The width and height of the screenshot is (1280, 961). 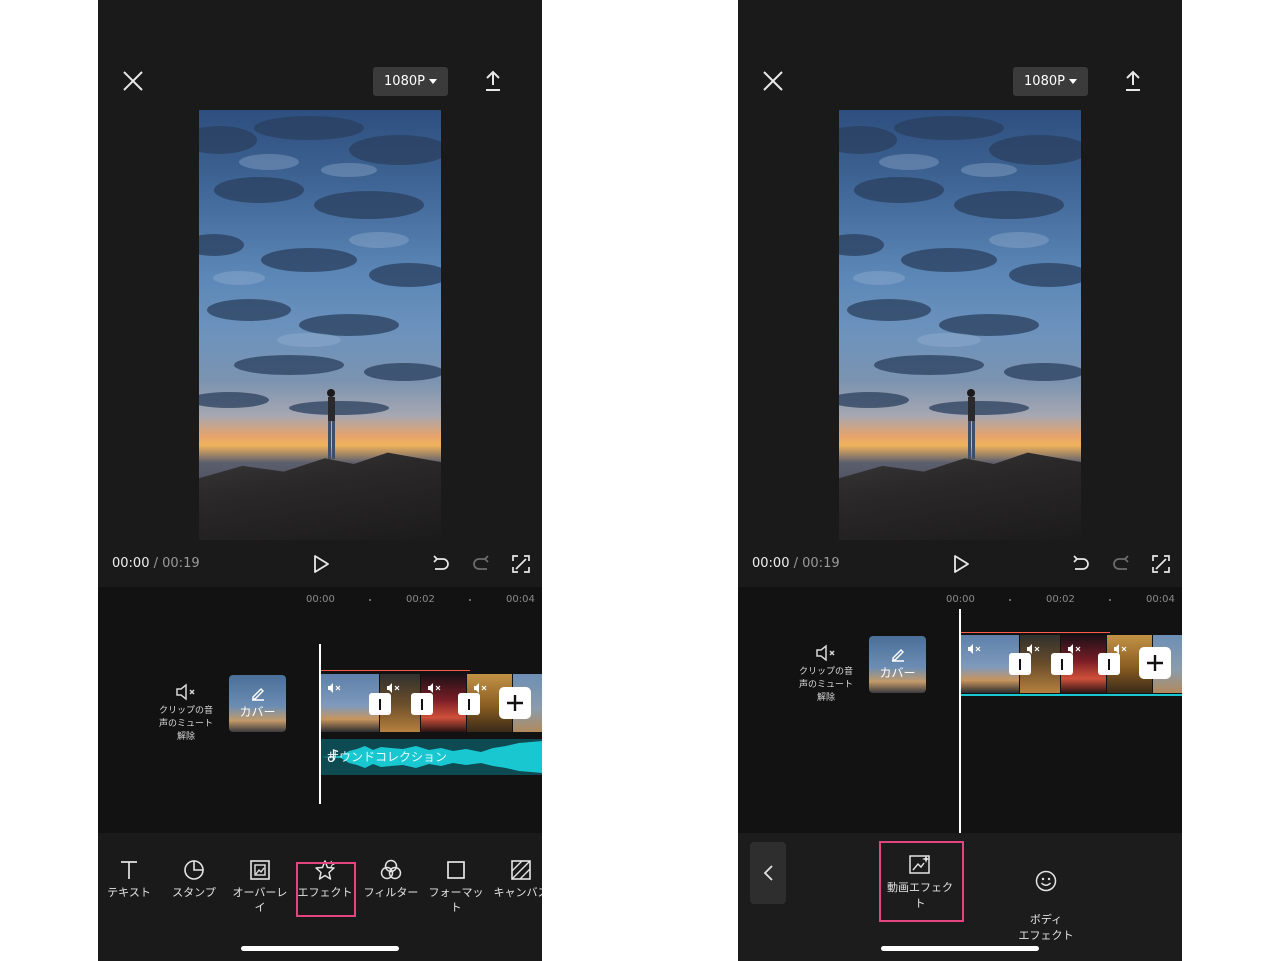 What do you see at coordinates (1046, 898) in the screenshot?
I see `tool-body-effect: ボディ エフェクト` at bounding box center [1046, 898].